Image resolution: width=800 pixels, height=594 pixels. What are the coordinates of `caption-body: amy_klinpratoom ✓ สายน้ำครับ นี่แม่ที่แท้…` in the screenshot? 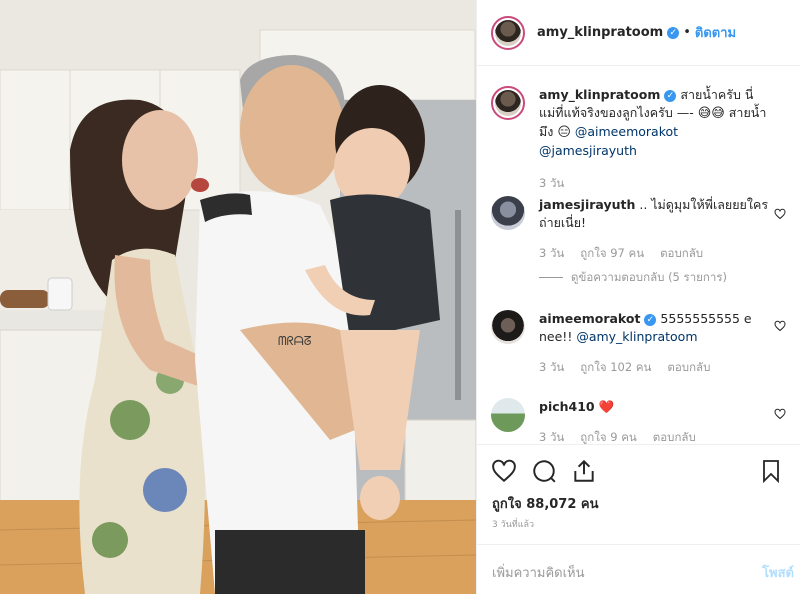 It's located at (654, 139).